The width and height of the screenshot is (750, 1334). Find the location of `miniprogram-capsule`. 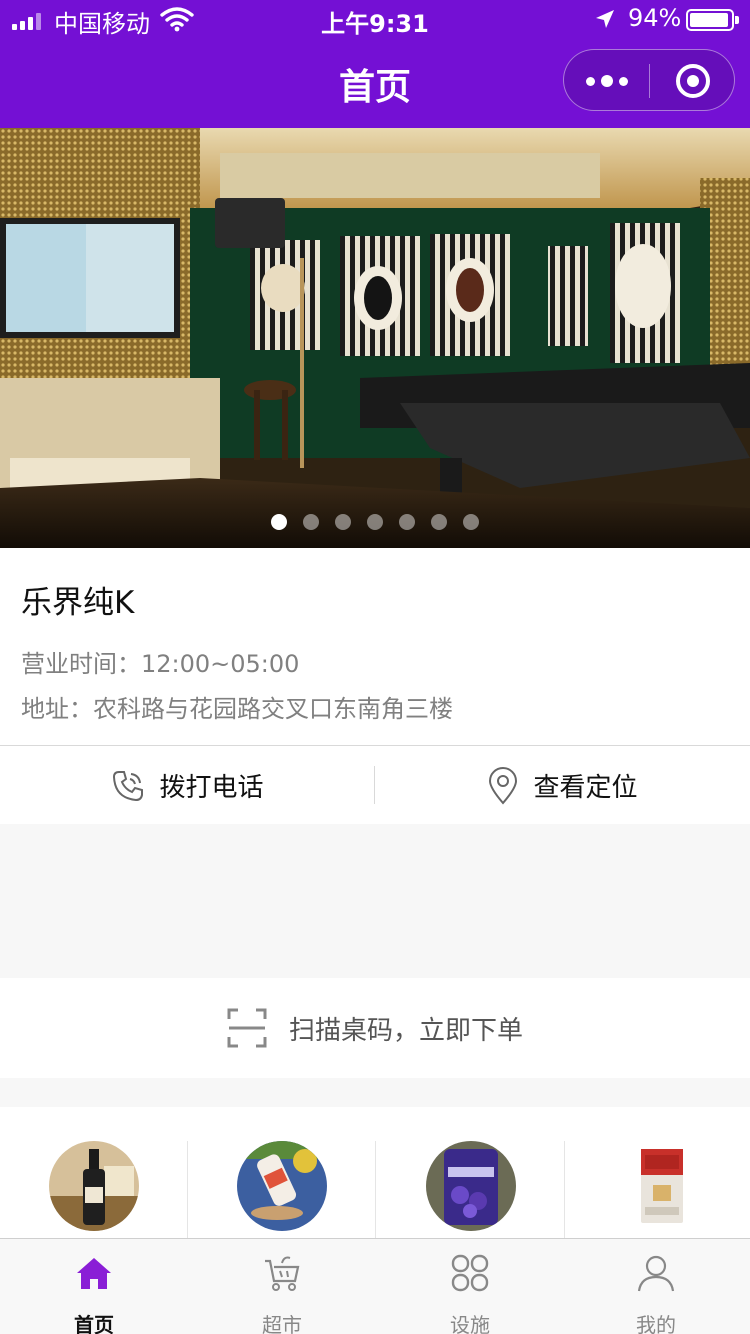

miniprogram-capsule is located at coordinates (649, 80).